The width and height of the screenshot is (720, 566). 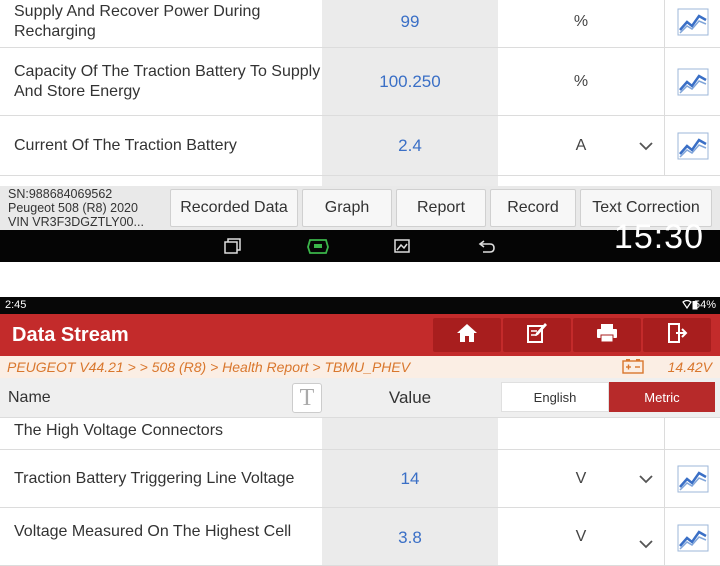 I want to click on vehicle-model: Peugeot 508 (R8) 2020, so click(x=73, y=208).